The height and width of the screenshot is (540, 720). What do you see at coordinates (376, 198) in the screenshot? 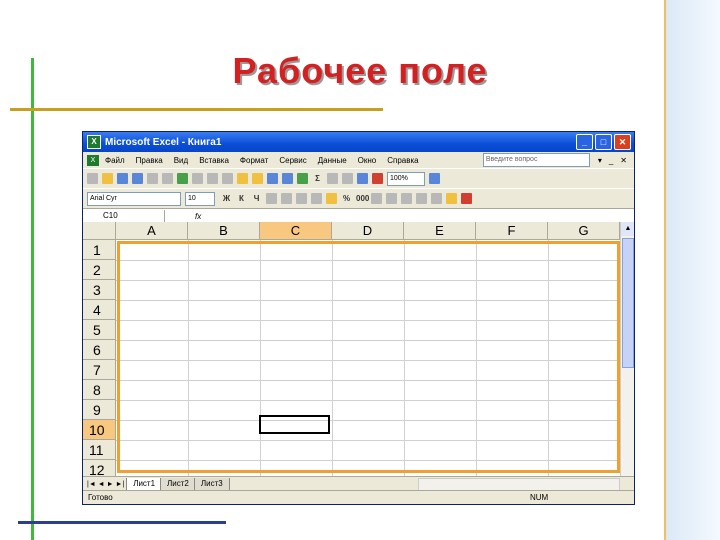
I see `increase-decimal-icon` at bounding box center [376, 198].